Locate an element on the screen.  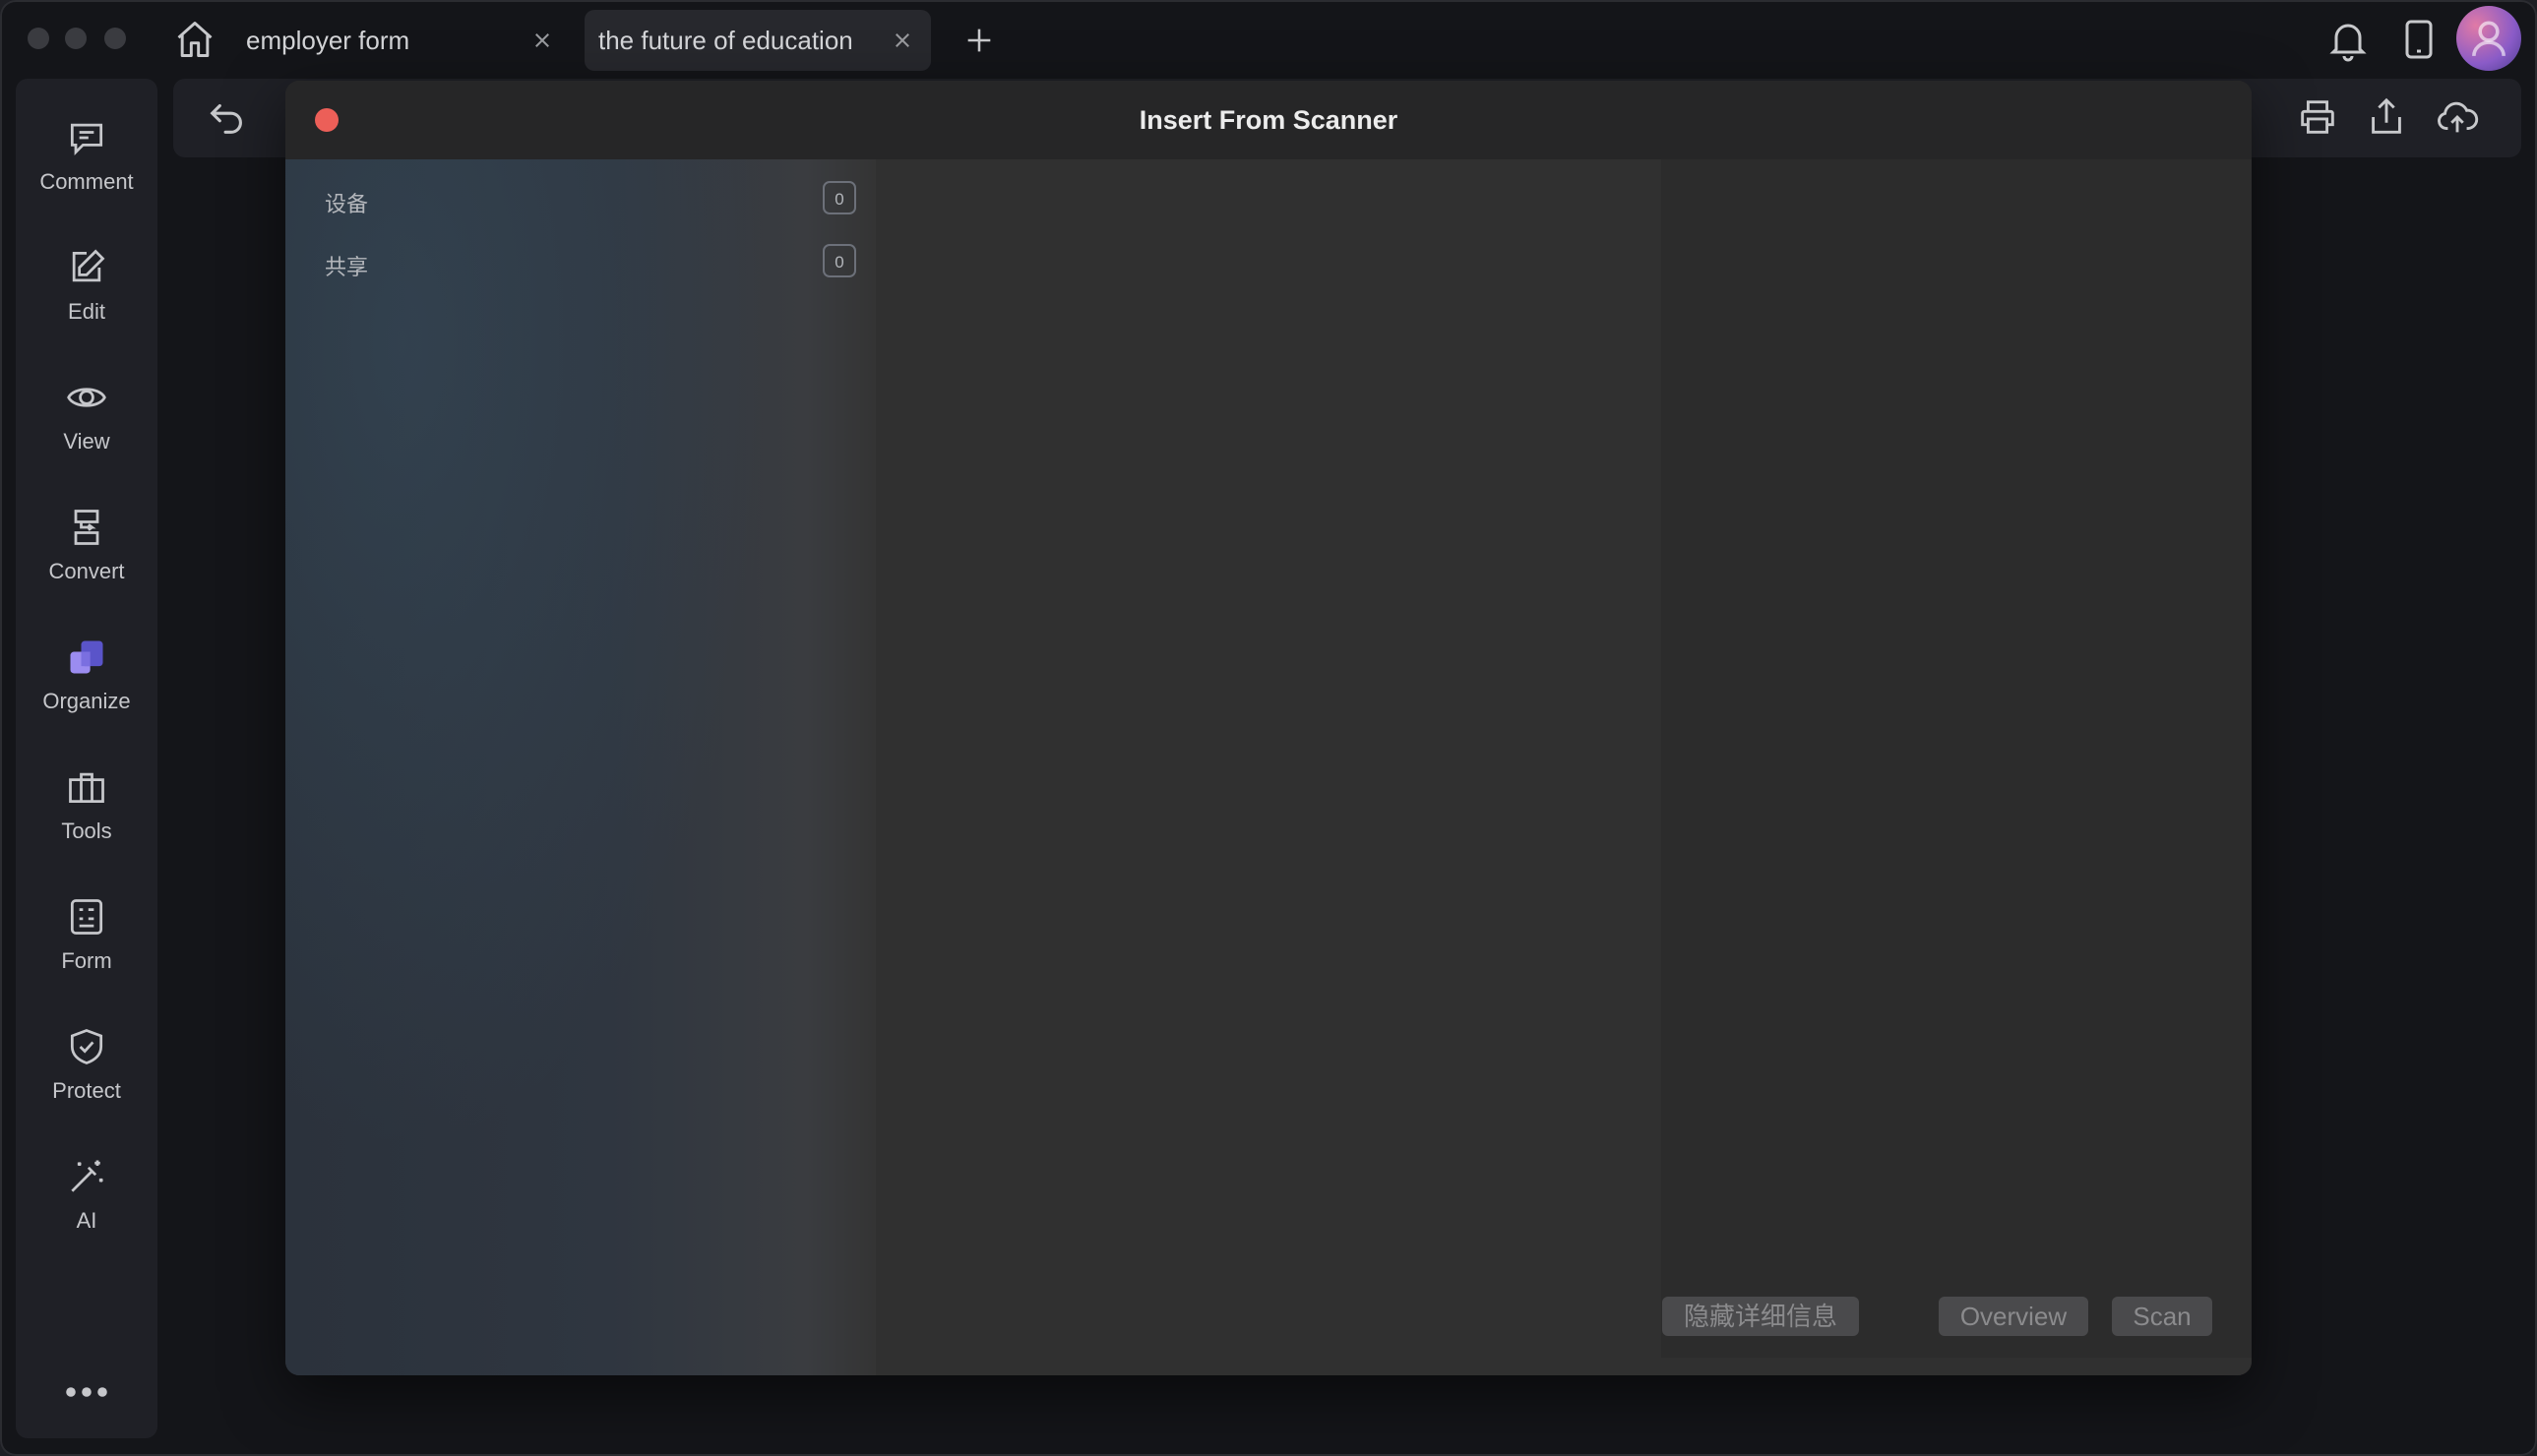
sidebar-item-form: Form is located at coordinates (87, 932).